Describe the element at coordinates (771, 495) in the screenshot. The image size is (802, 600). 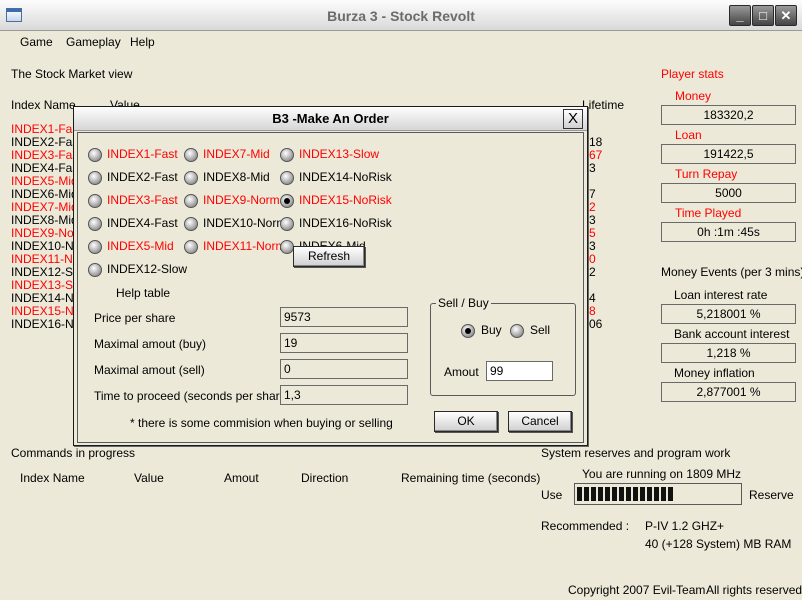
I see `reserve-label: Reserve` at that location.